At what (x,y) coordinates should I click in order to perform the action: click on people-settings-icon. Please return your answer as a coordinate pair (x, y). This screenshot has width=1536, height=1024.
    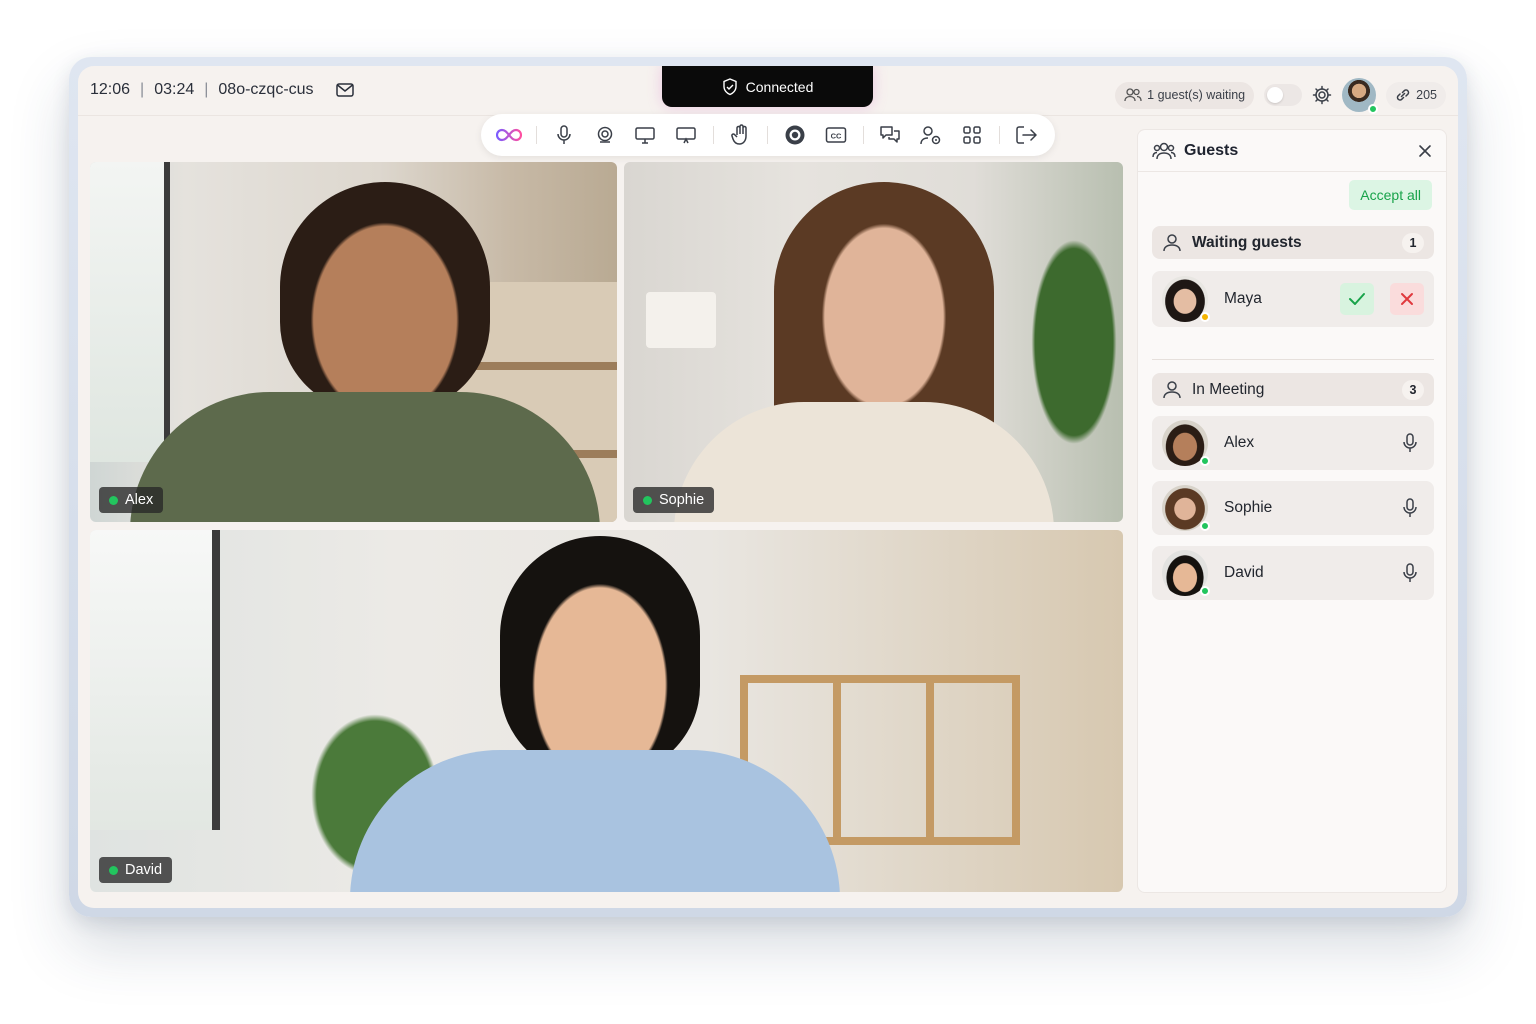
    Looking at the image, I should click on (931, 135).